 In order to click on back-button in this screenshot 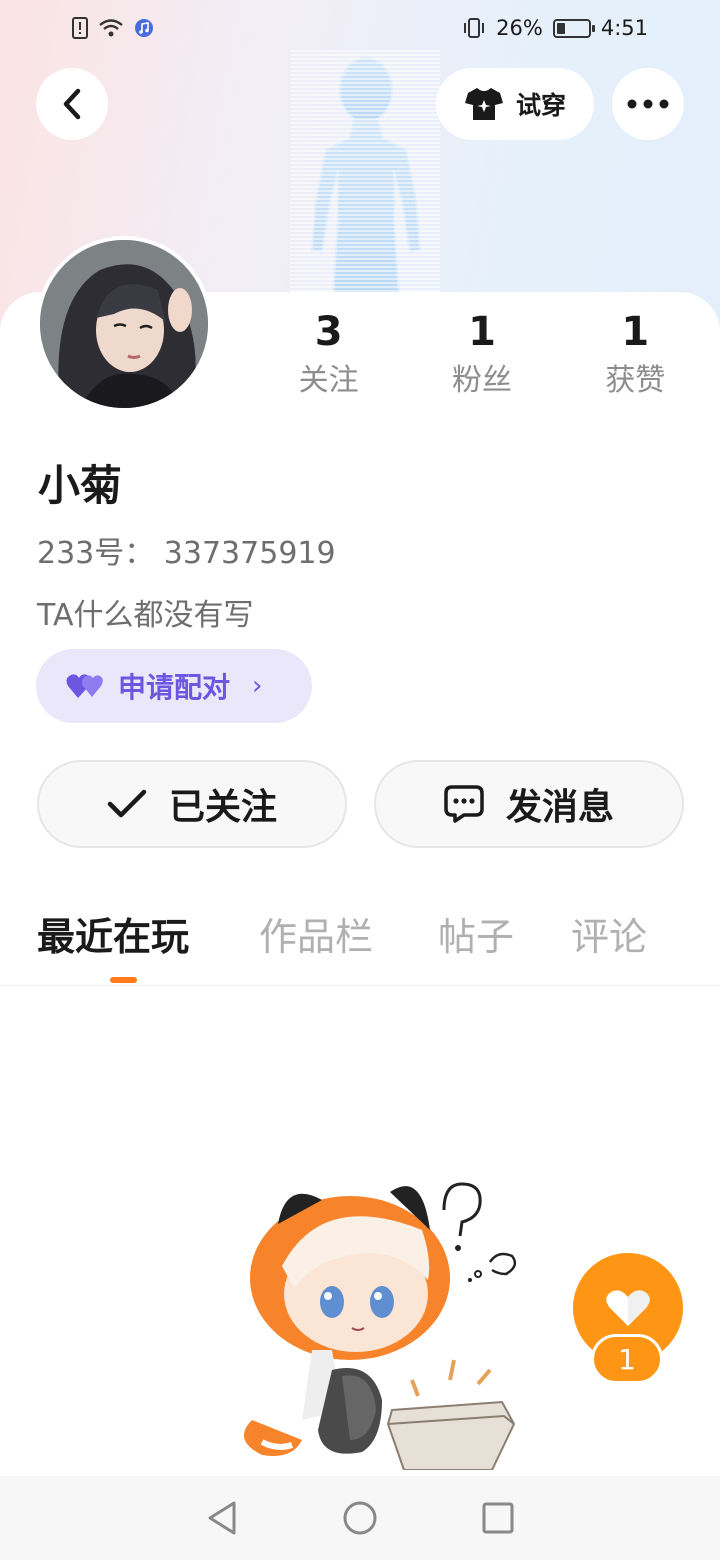, I will do `click(72, 104)`.